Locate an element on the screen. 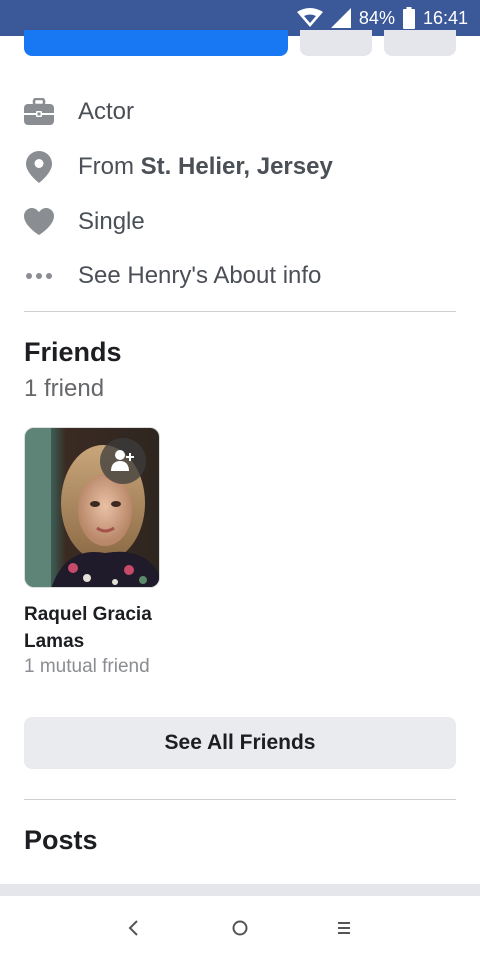  more-dots-icon is located at coordinates (39, 276).